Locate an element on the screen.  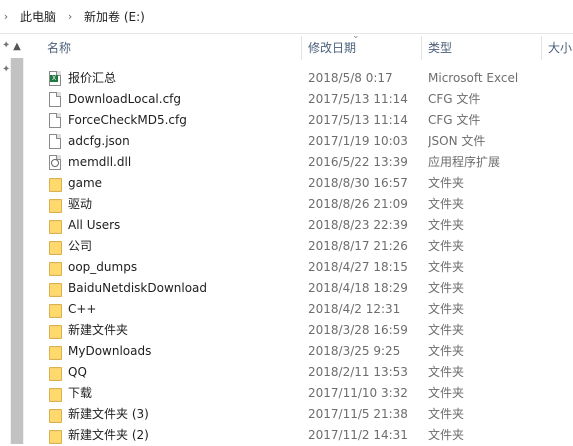
file-row: All Users 2018/8/23 22:39 文件夹 is located at coordinates (301, 225).